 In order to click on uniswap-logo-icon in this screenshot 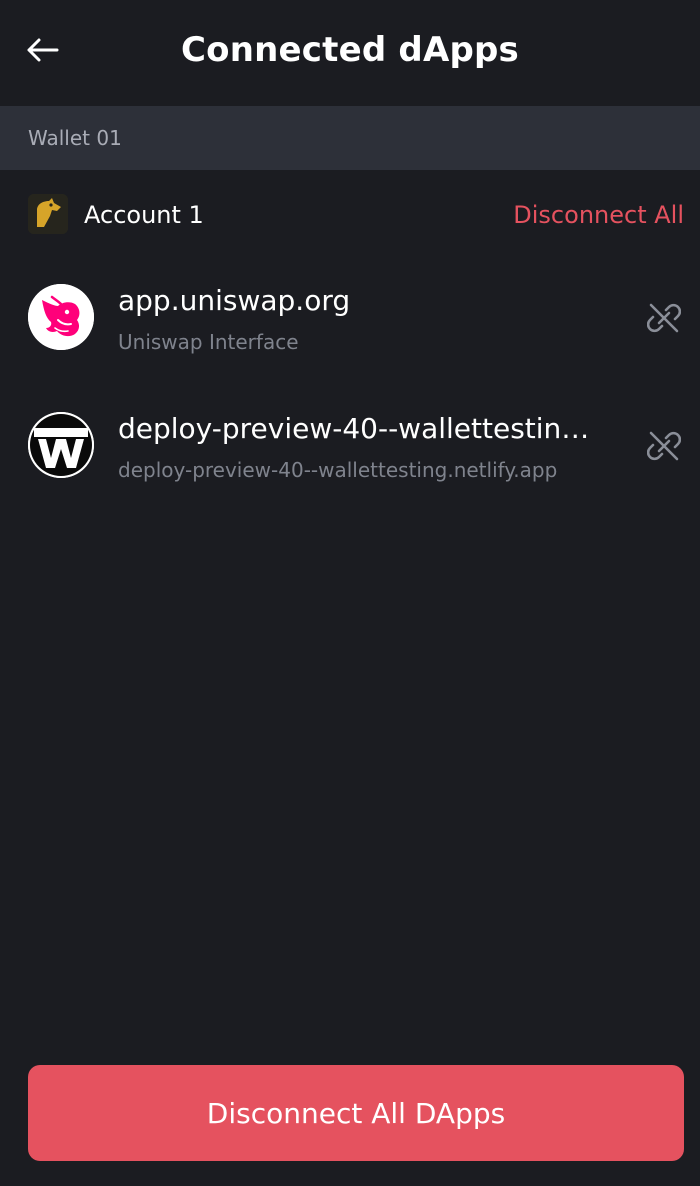, I will do `click(61, 317)`.